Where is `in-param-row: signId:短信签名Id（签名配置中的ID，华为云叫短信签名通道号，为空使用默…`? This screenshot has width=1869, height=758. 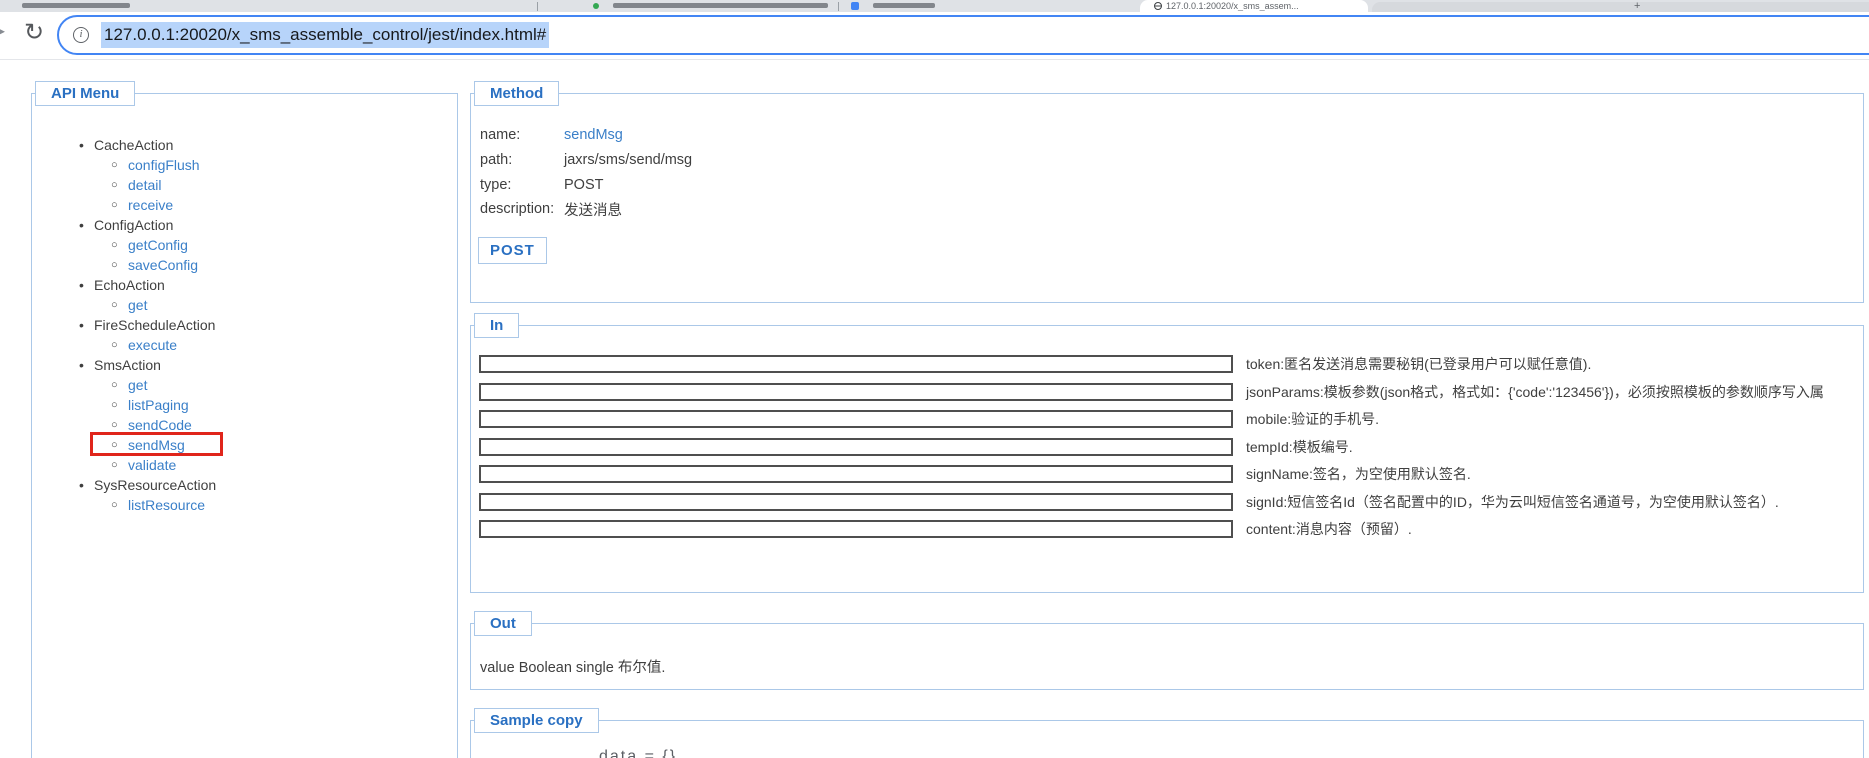 in-param-row: signId:短信签名Id（签名配置中的ID，华为云叫短信签名通道号，为空使用默… is located at coordinates (1129, 502).